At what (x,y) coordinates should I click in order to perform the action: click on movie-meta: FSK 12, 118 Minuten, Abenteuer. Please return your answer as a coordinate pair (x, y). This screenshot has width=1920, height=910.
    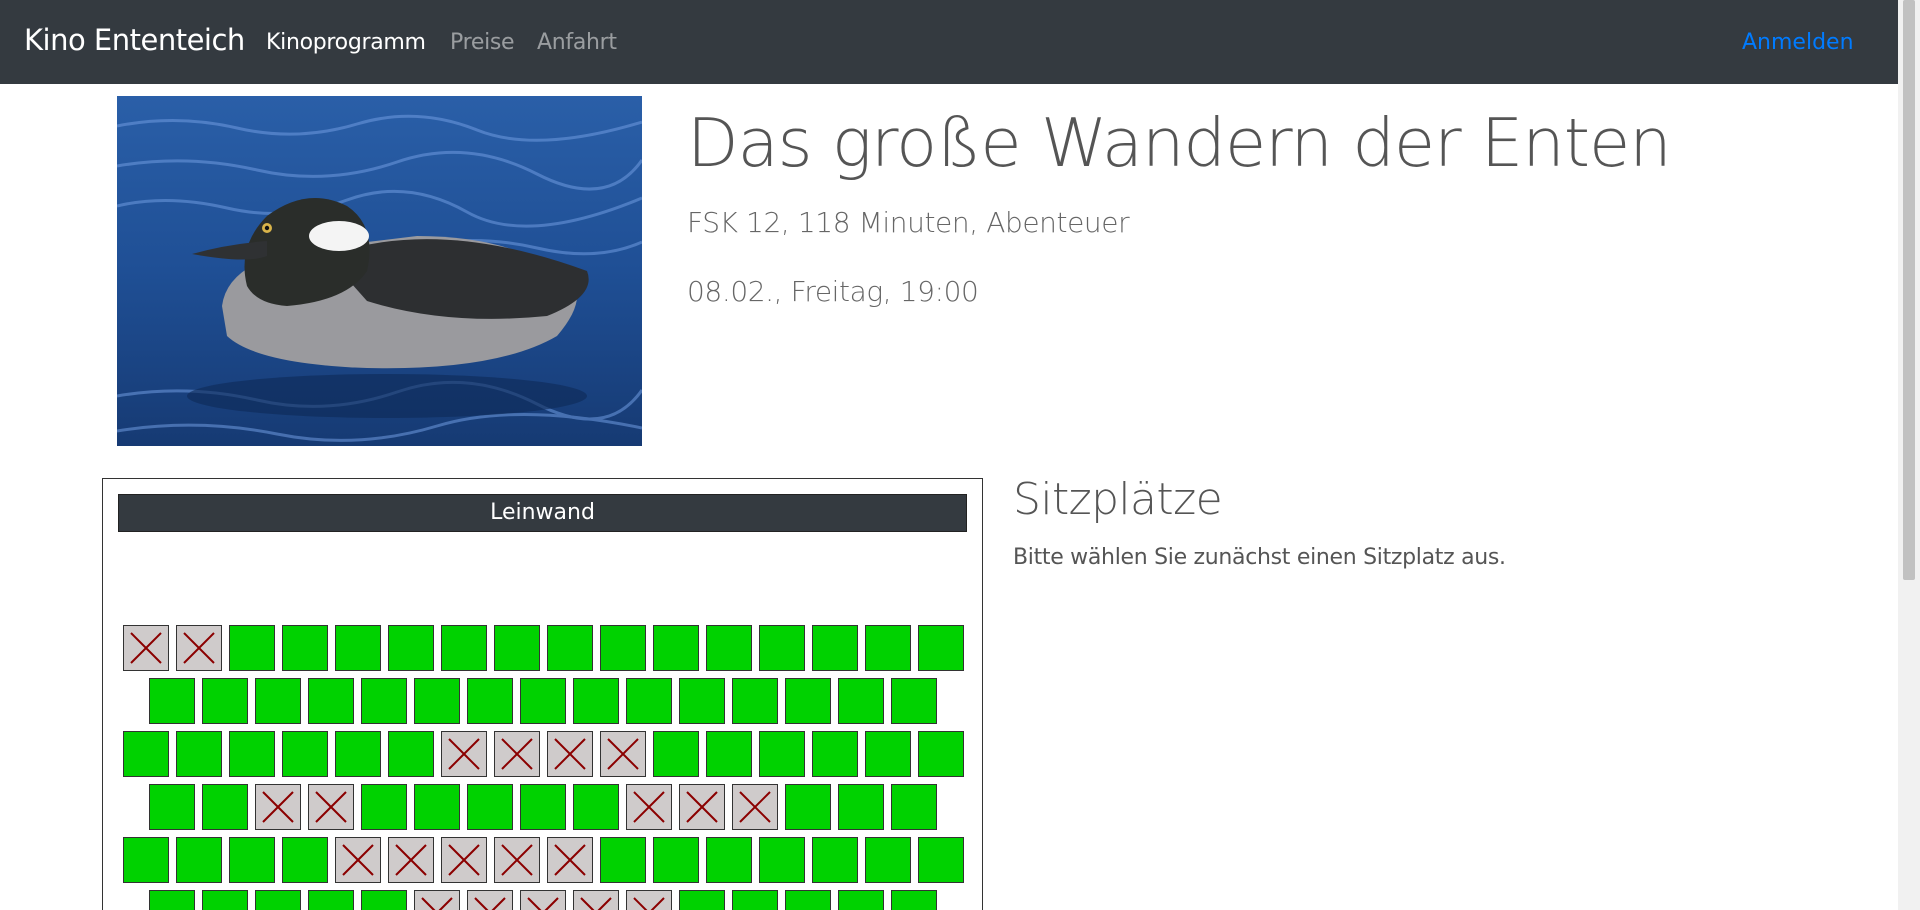
    Looking at the image, I should click on (908, 222).